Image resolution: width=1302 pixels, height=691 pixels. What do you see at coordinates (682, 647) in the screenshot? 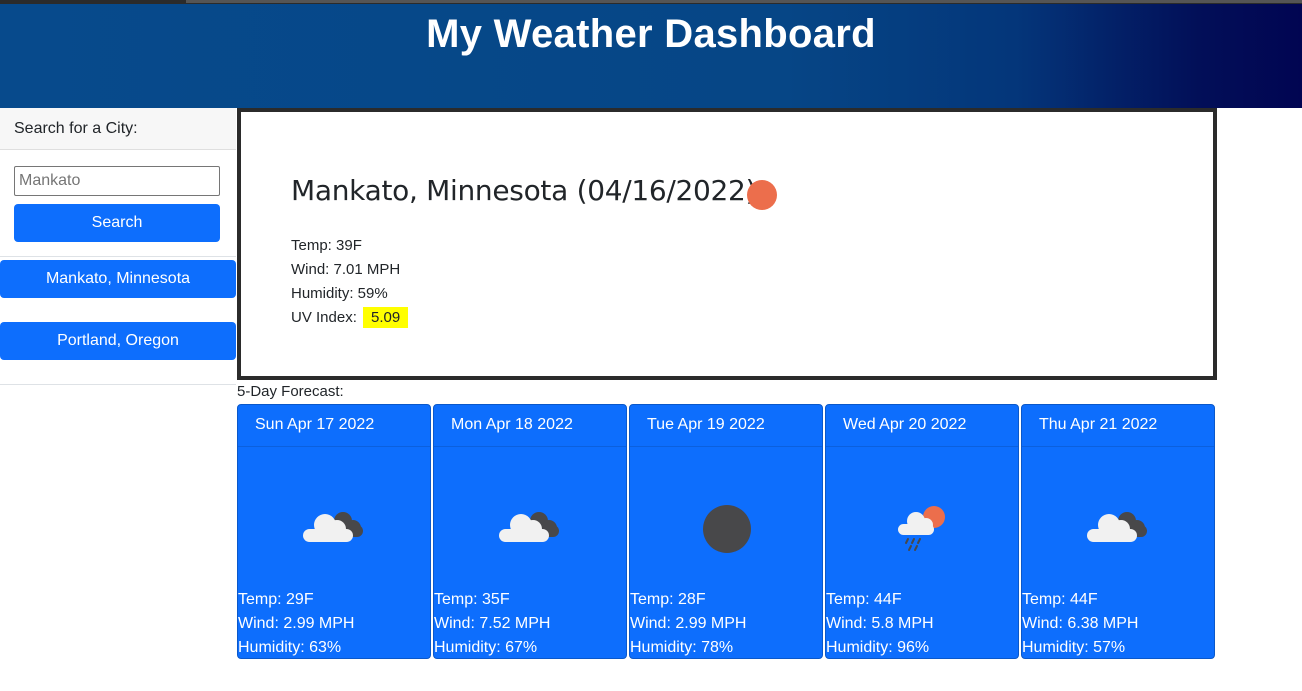
I see `forecast-humidity: Humidity: 78%` at bounding box center [682, 647].